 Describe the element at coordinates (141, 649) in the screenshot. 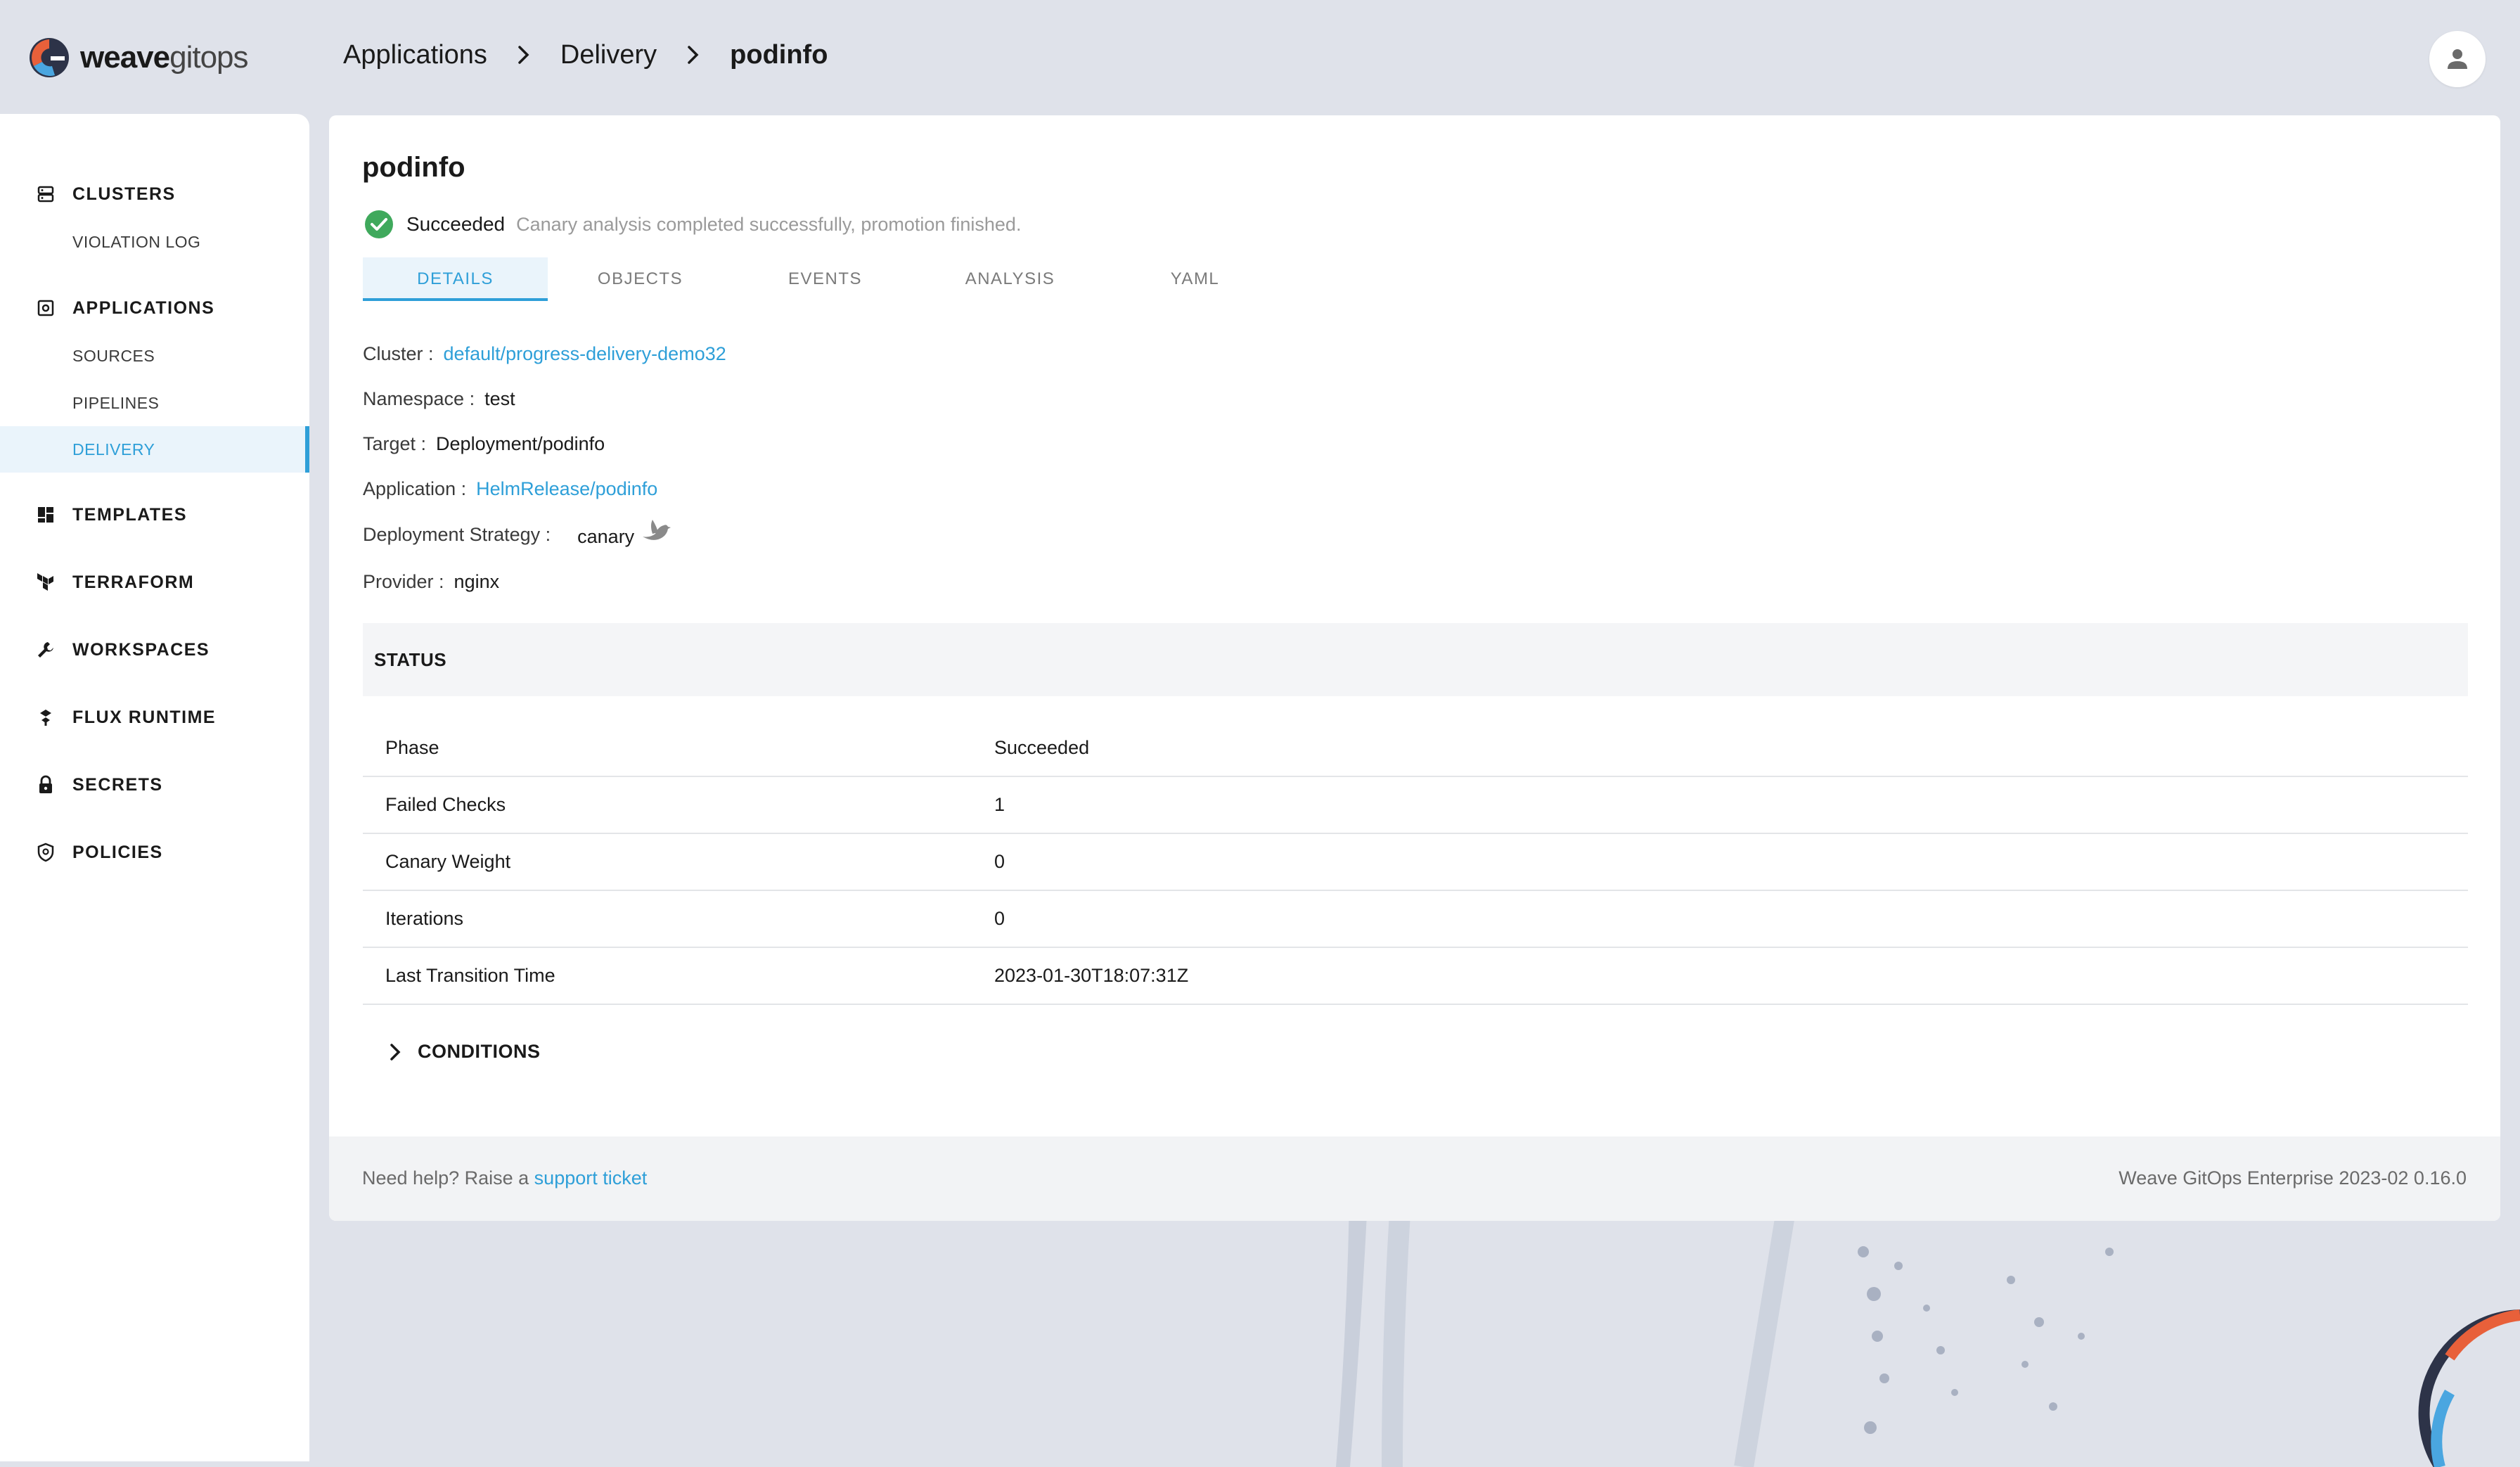

I see `sidebar-label: WORKSPACES` at that location.